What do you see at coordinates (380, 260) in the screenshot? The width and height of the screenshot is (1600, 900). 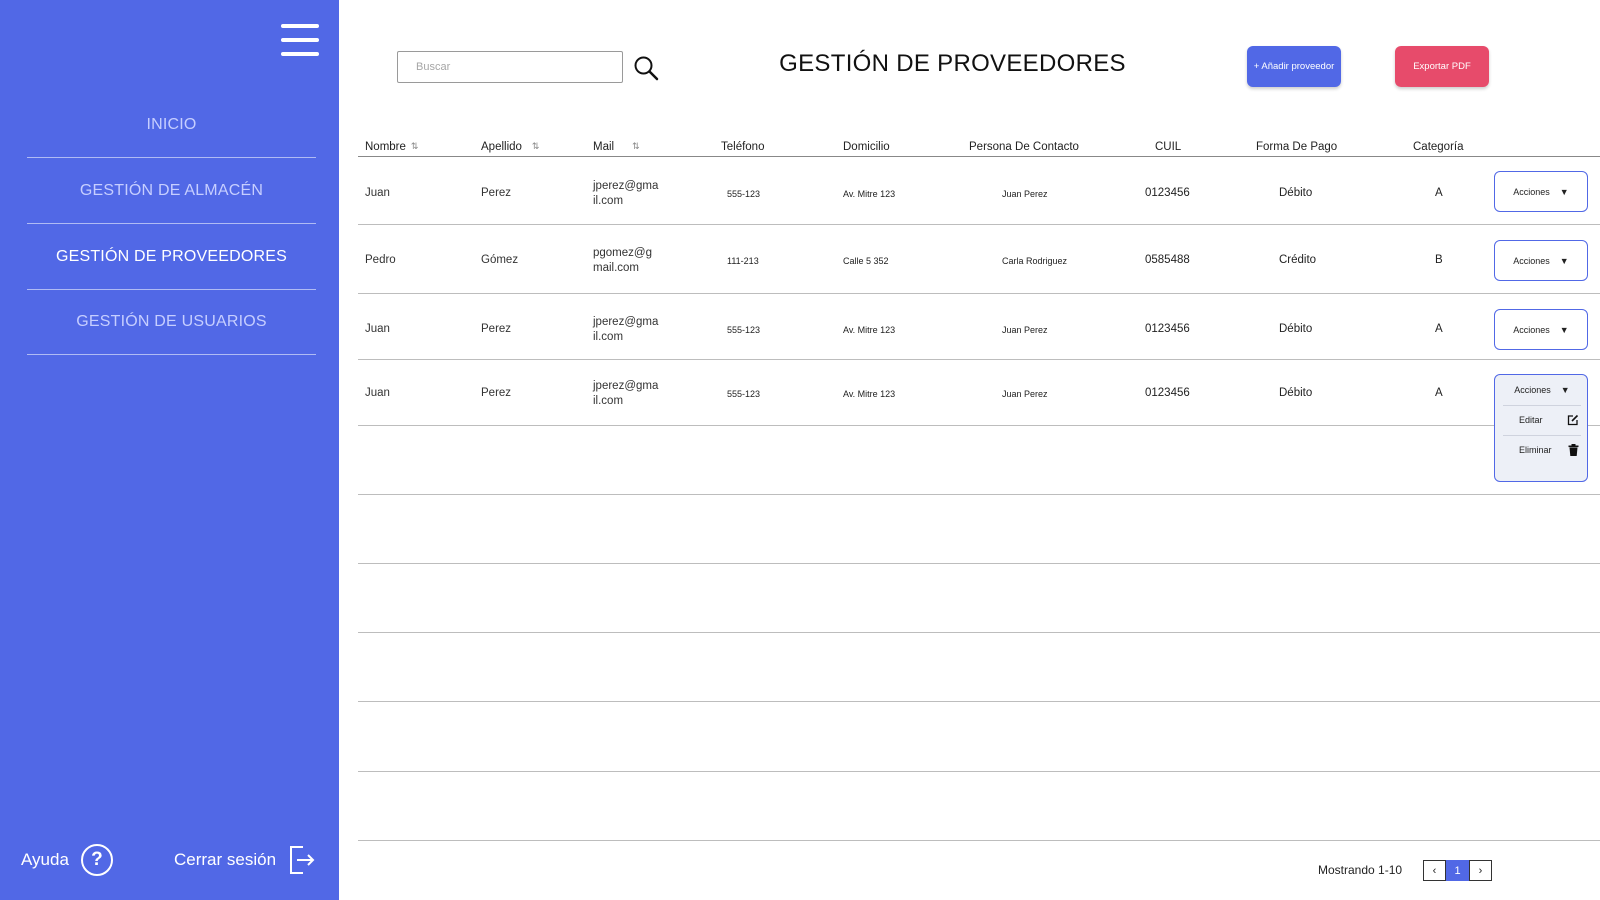 I see `cell-nombre: Pedro` at bounding box center [380, 260].